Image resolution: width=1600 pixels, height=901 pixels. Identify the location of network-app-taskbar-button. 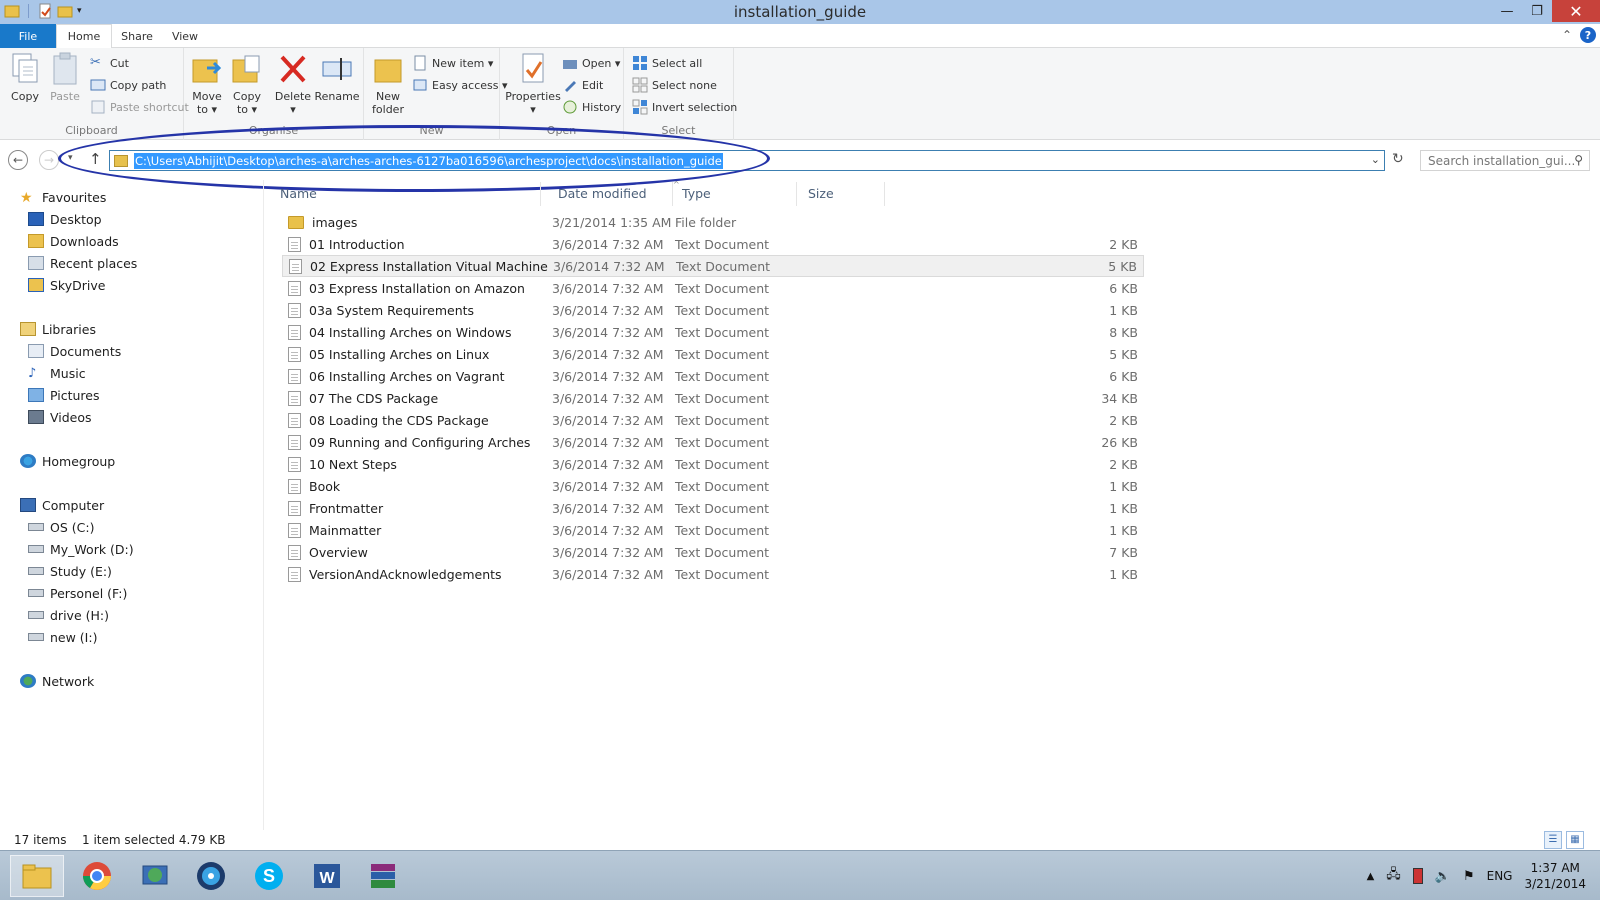
(155, 876).